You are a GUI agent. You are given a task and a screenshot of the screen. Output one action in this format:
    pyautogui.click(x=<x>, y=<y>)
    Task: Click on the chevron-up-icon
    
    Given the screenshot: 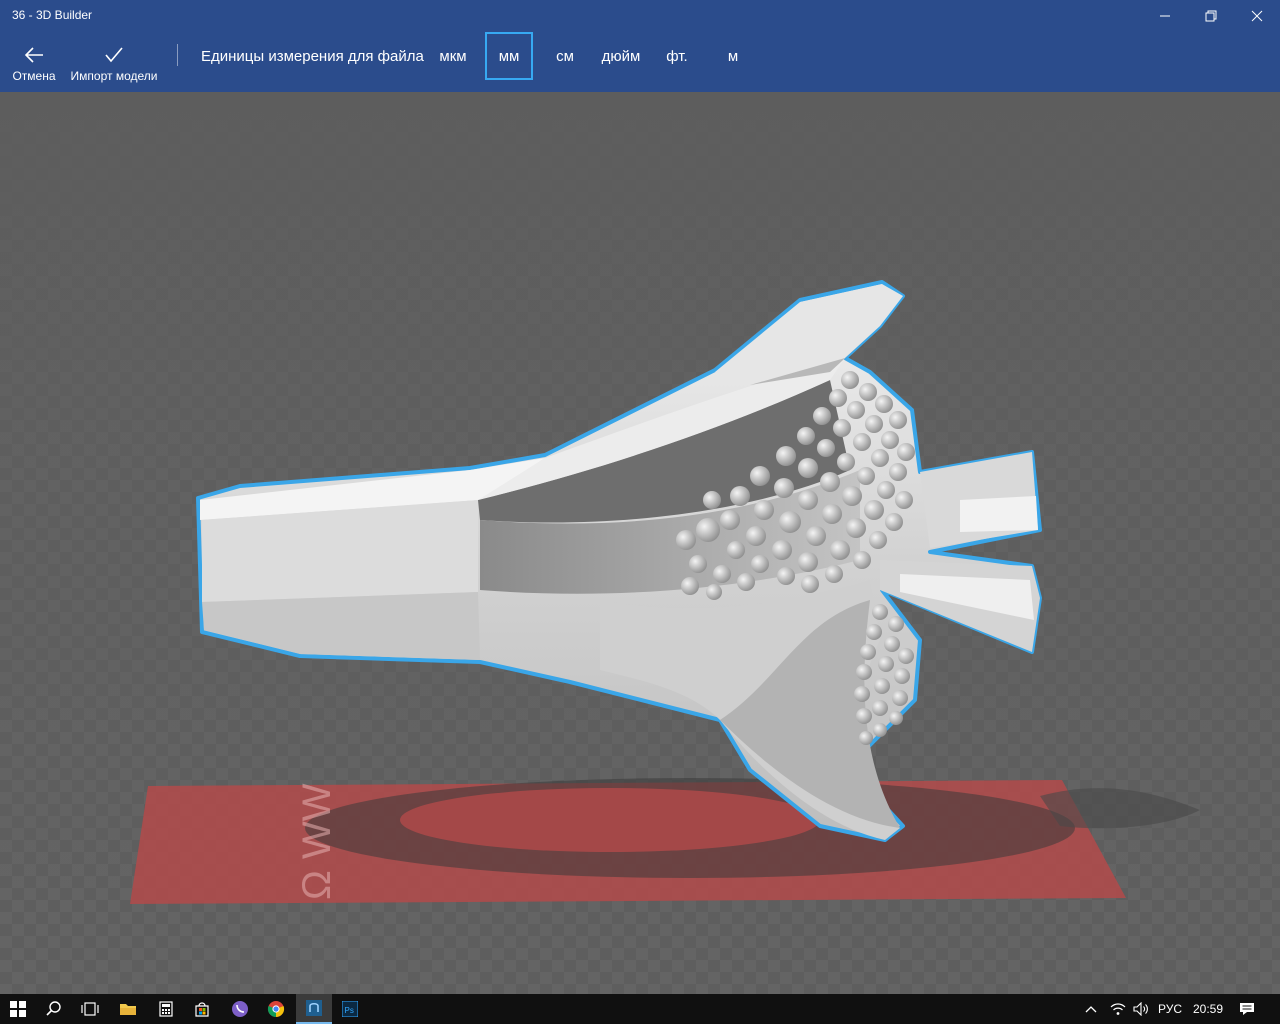 What is the action you would take?
    pyautogui.click(x=1091, y=1009)
    